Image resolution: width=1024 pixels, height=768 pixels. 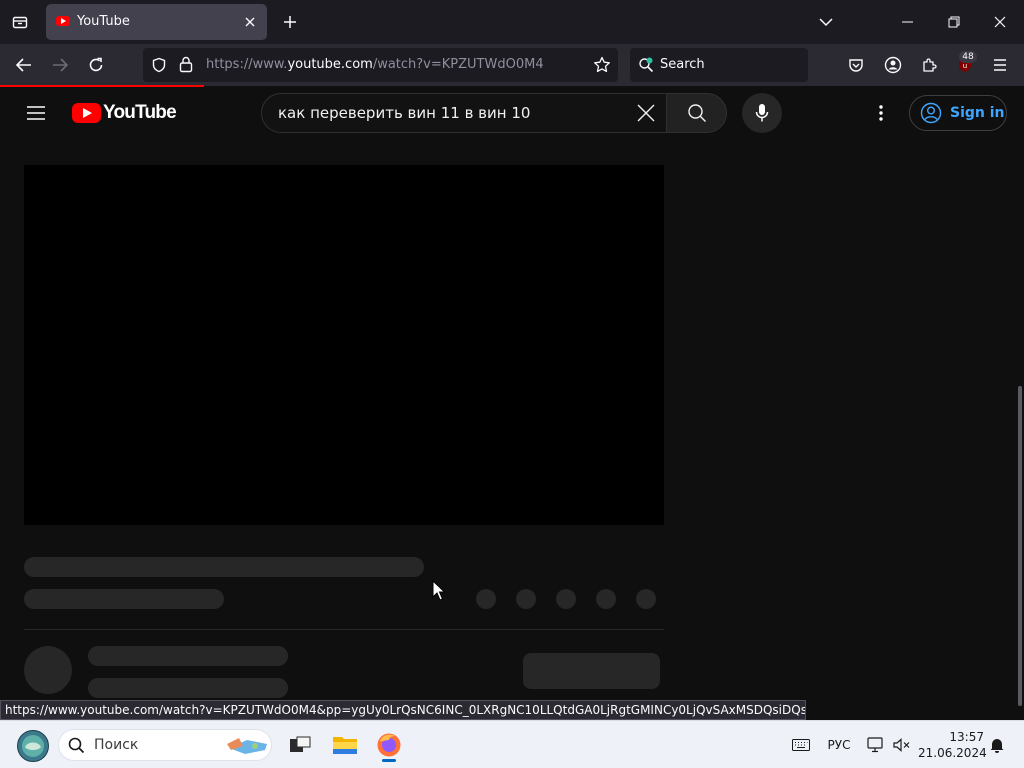 I want to click on file-explorer-icon, so click(x=345, y=745).